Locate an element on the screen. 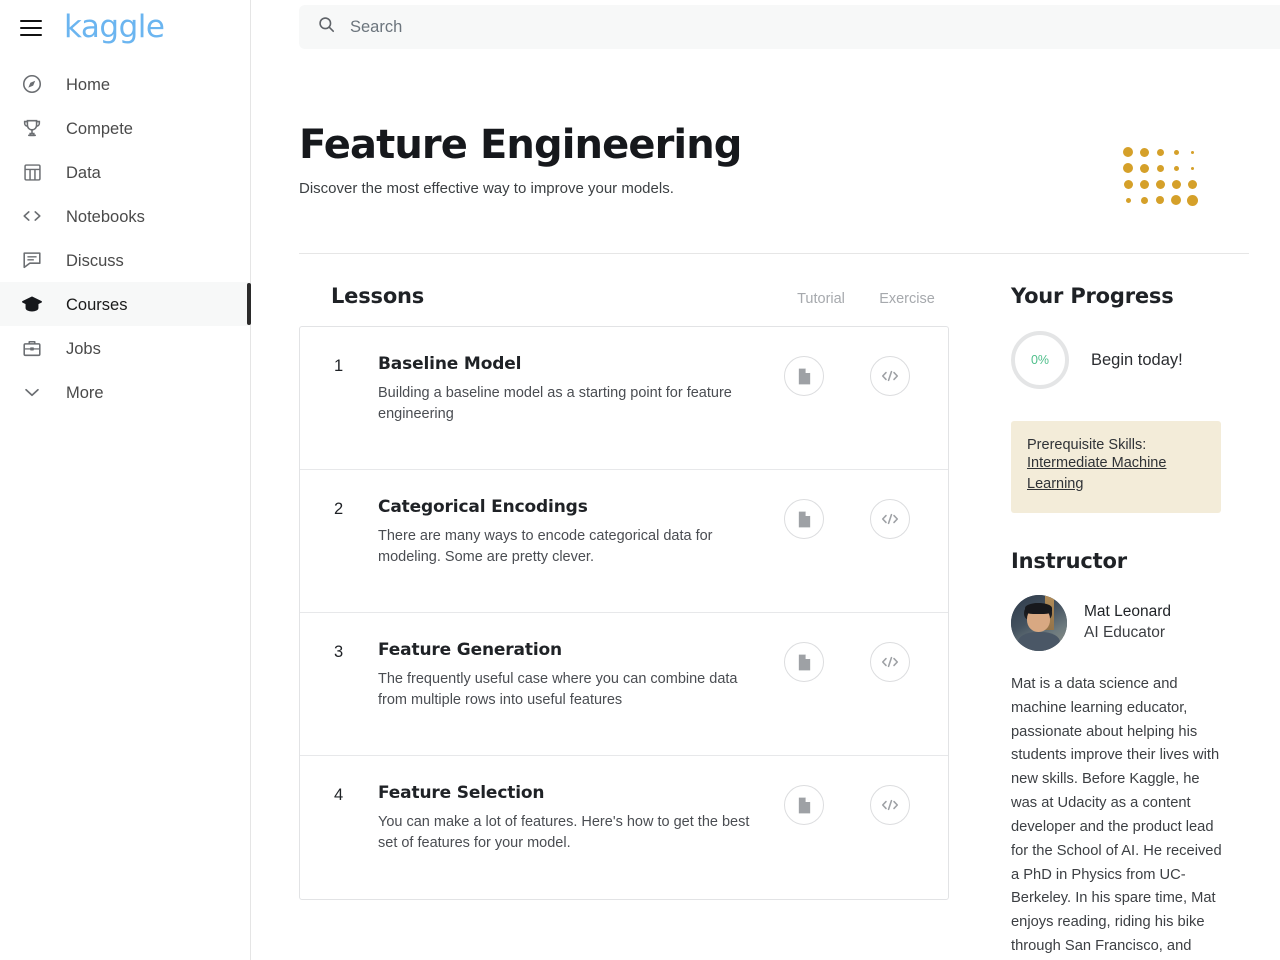 This screenshot has height=960, width=1280. search-bar: Search is located at coordinates (789, 27).